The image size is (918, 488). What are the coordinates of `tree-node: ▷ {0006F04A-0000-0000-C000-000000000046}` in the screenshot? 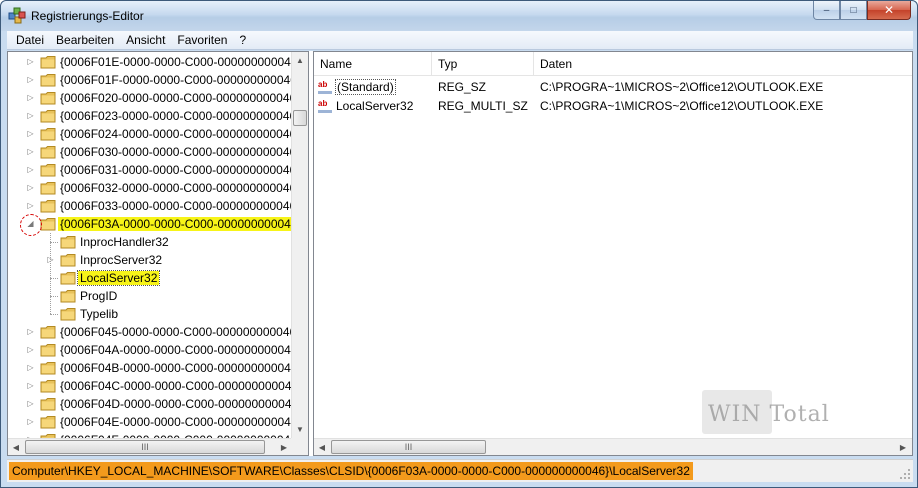 It's located at (154, 350).